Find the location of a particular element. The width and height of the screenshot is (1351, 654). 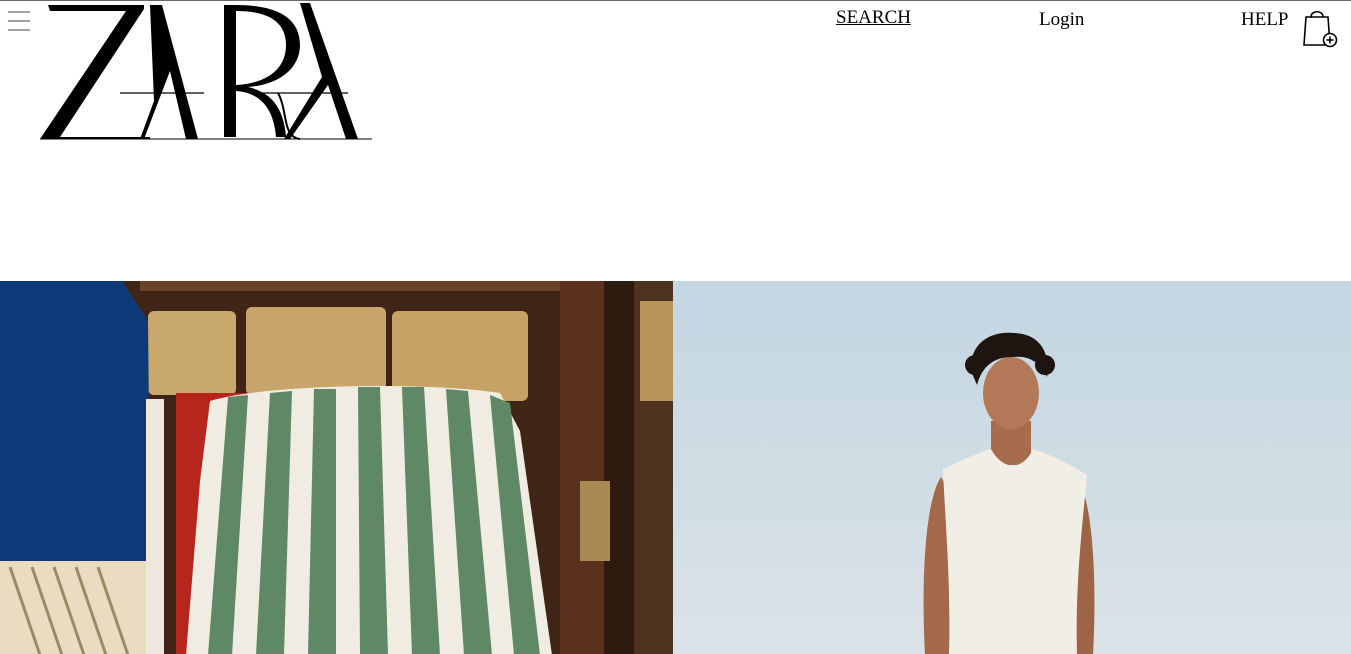

shopping-bag-button is located at coordinates (1321, 28).